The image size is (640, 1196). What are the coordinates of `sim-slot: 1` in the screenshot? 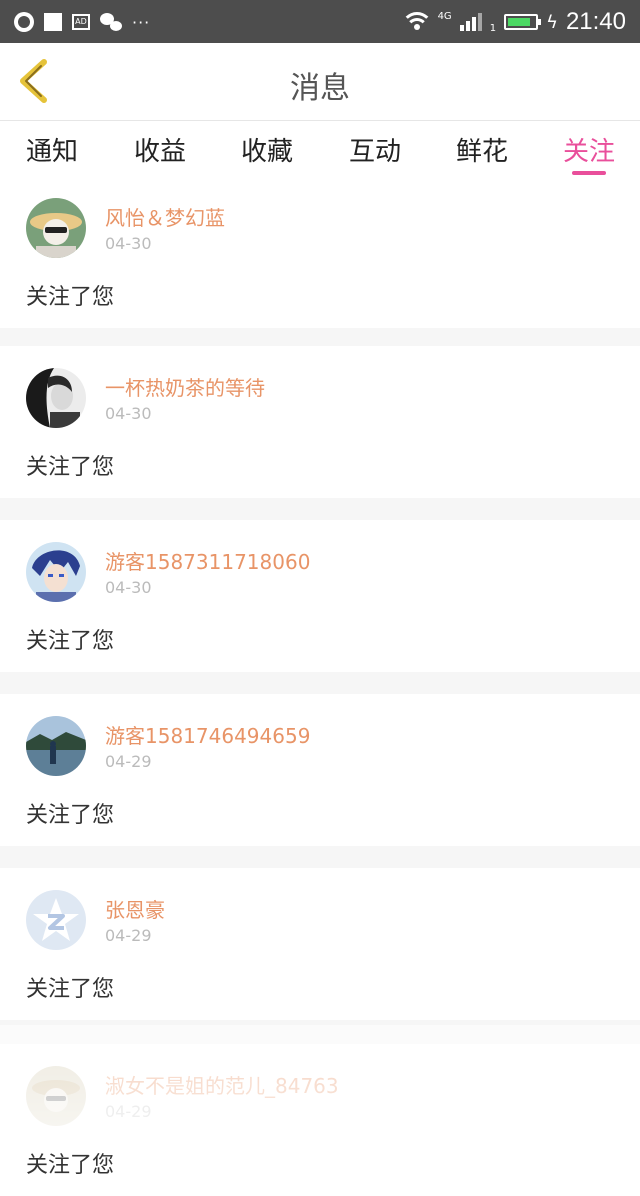 It's located at (493, 28).